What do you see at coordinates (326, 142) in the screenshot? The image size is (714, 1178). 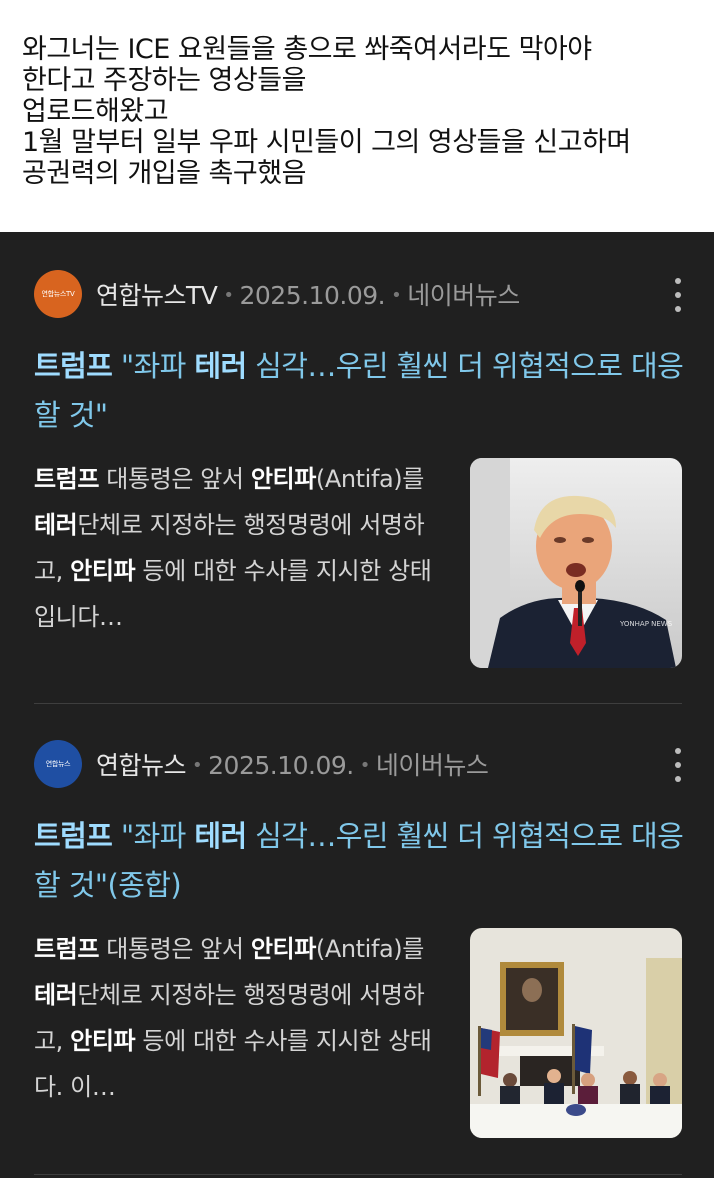 I see `caption-line: 1월 말부터 일부 우파 시민들이 그의 영상들을 신고하며` at bounding box center [326, 142].